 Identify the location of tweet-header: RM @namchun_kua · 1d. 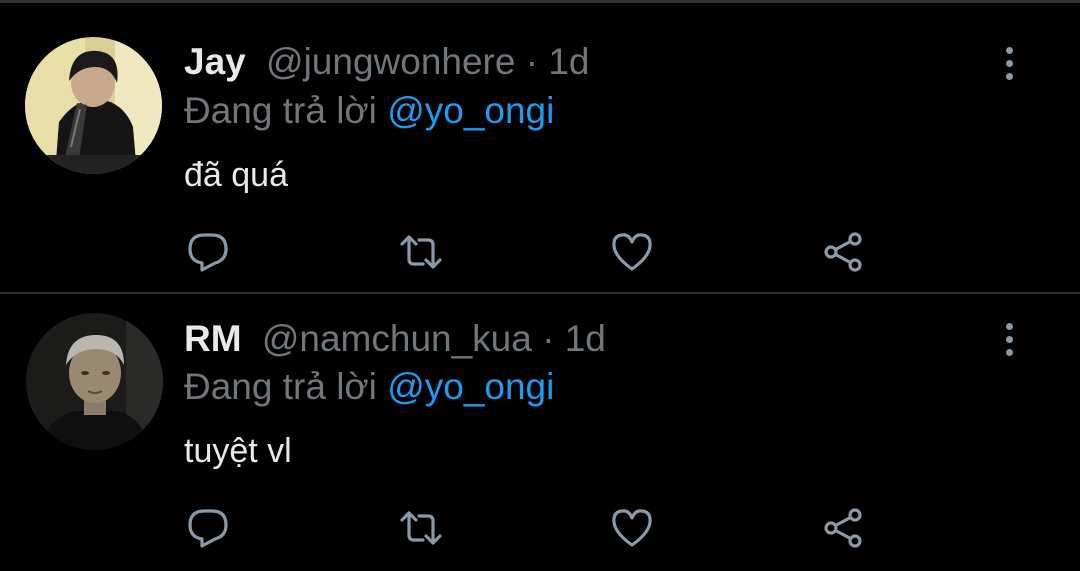
(395, 339).